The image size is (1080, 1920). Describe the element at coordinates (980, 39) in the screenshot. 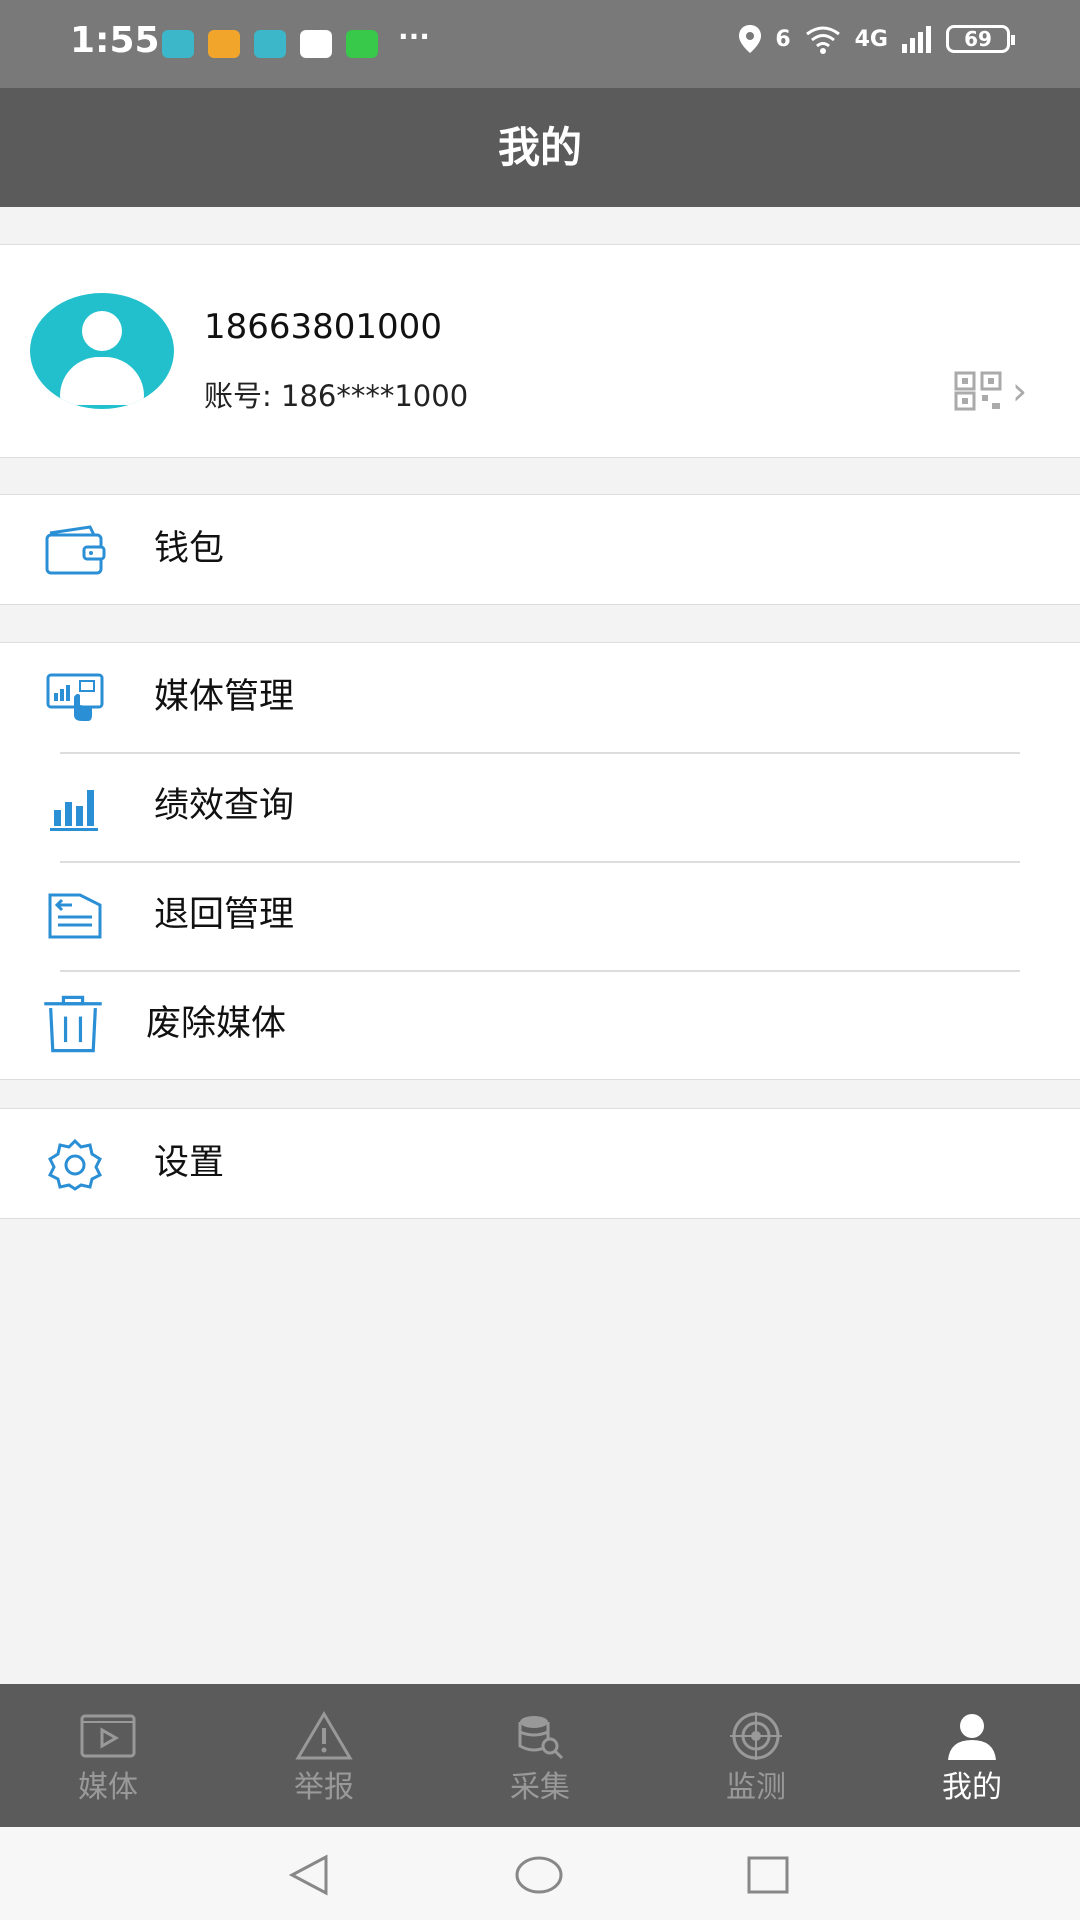

I see `battery-indicator: 69` at that location.